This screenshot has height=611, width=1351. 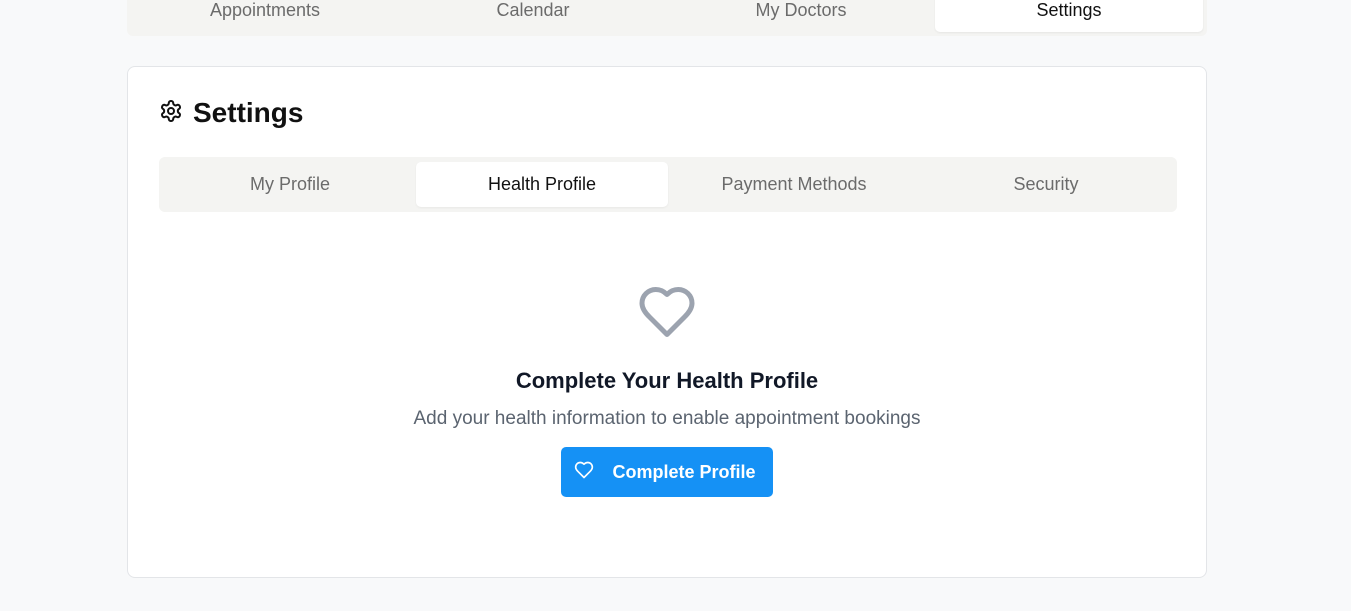 I want to click on settings-header: Settings, so click(x=231, y=113).